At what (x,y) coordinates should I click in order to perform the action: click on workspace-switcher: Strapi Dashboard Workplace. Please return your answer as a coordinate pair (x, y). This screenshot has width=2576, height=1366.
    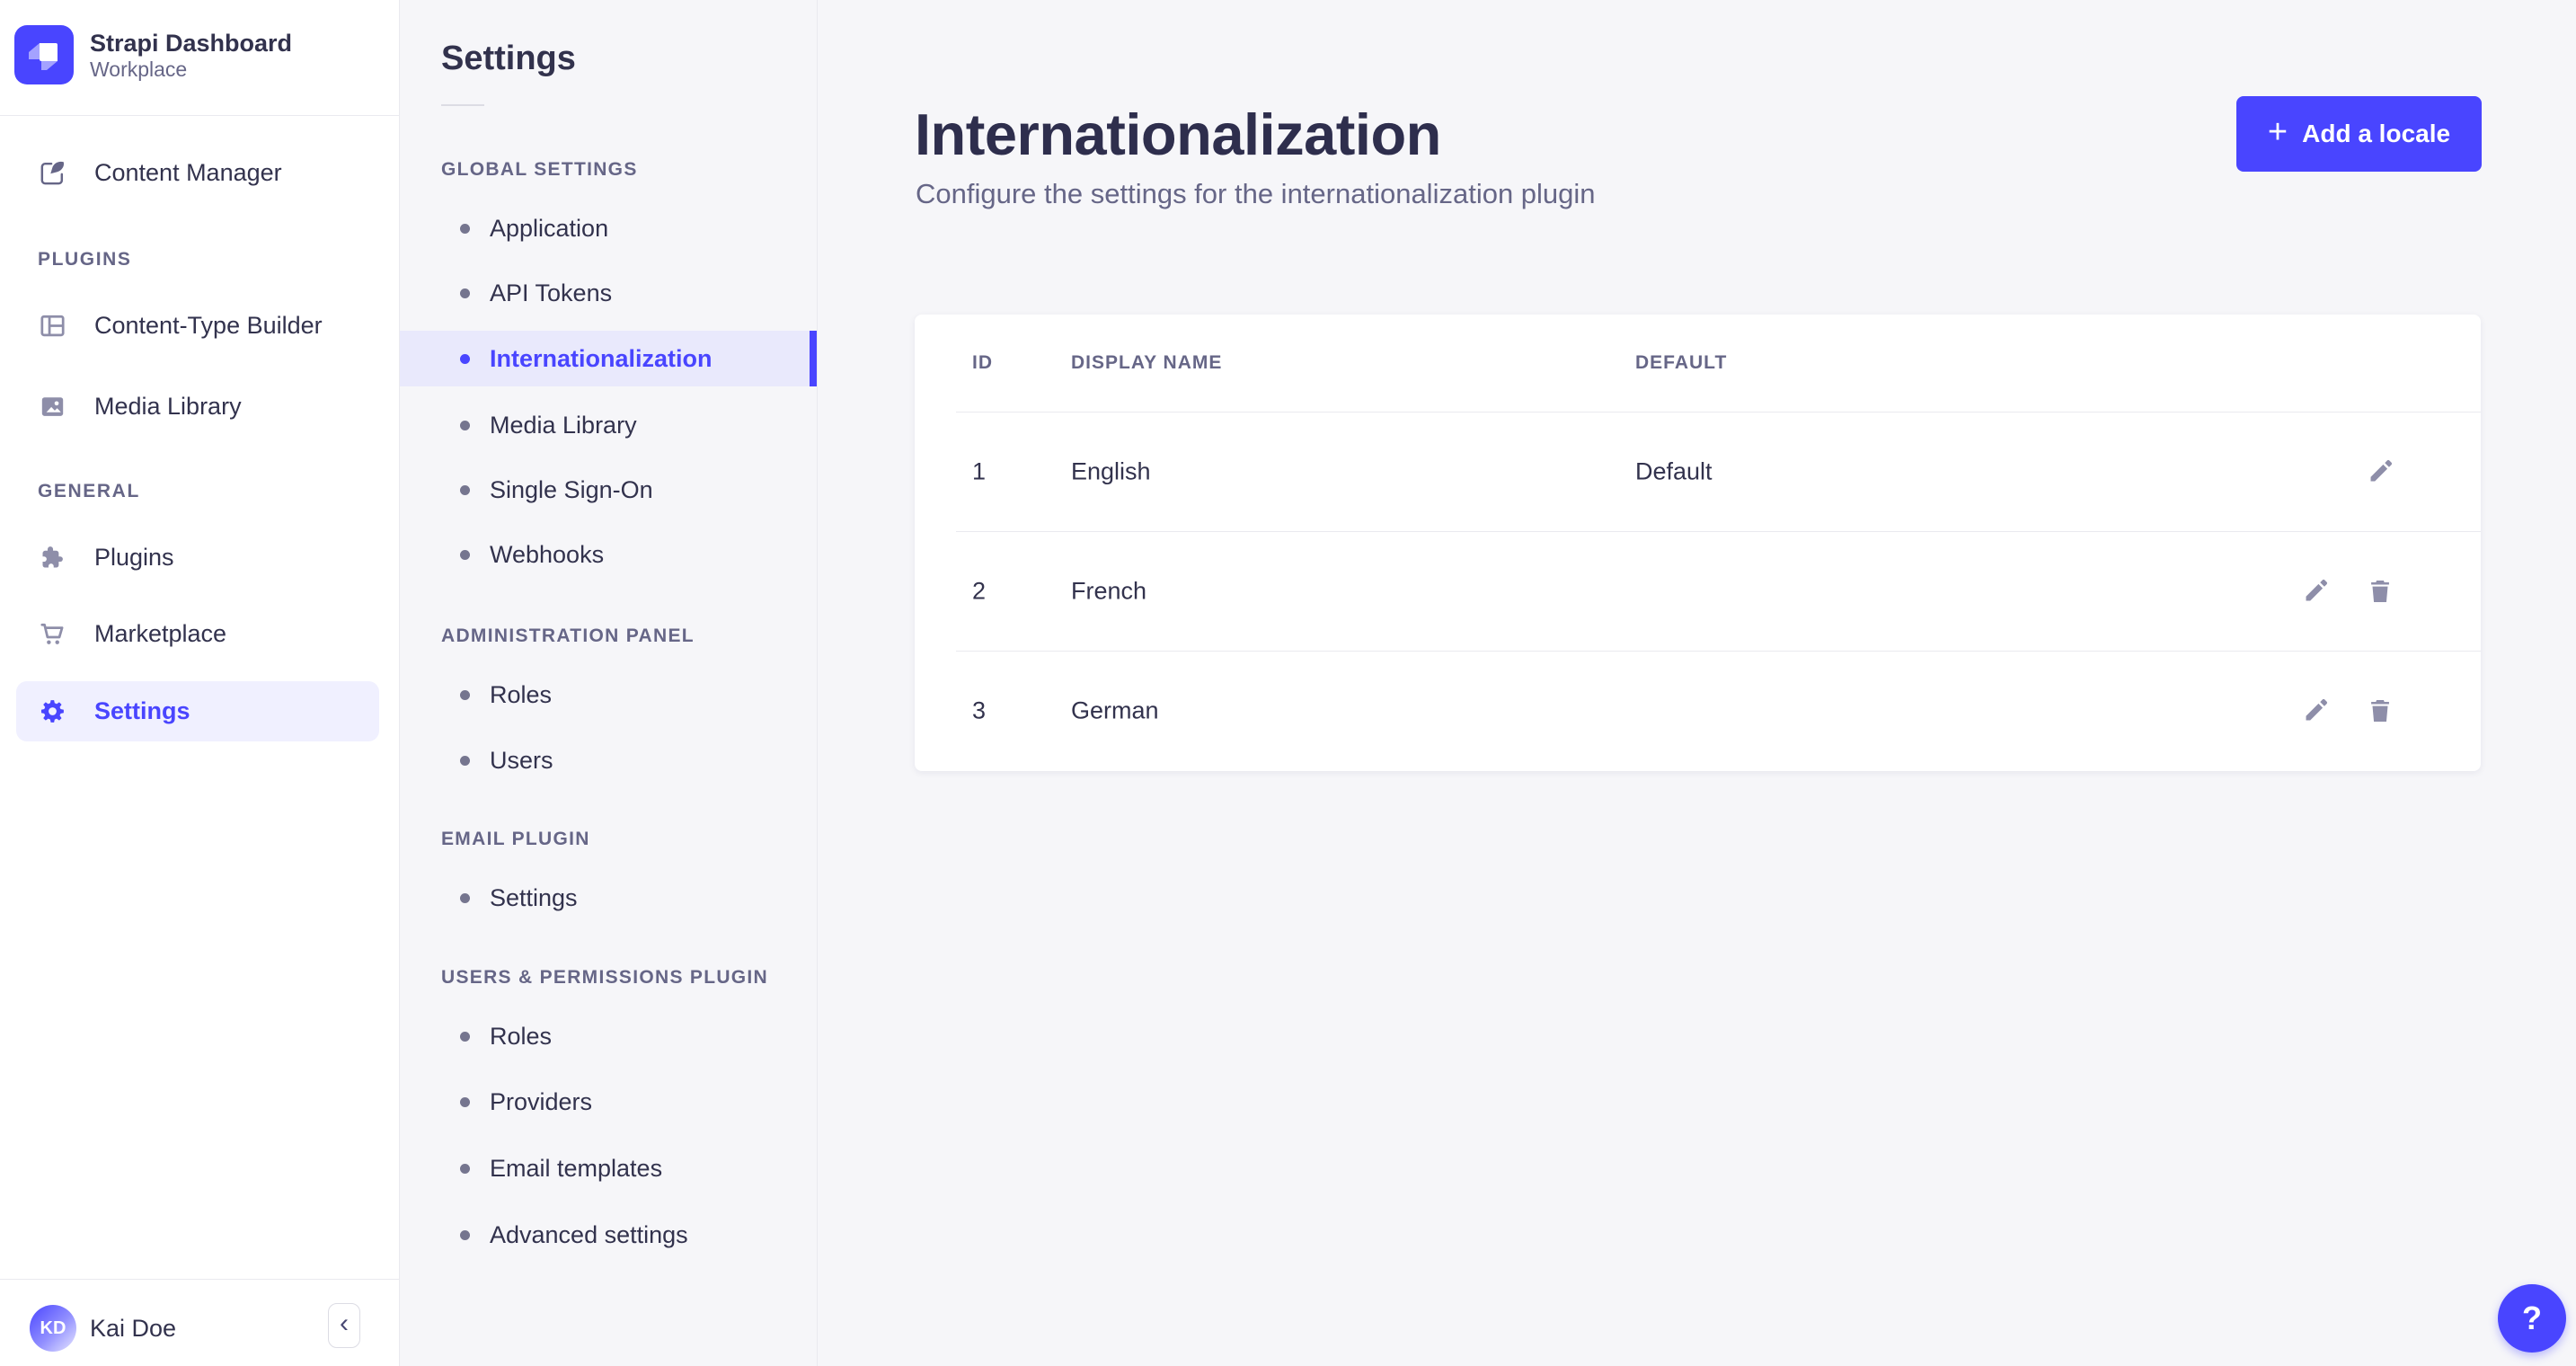
    Looking at the image, I should click on (200, 57).